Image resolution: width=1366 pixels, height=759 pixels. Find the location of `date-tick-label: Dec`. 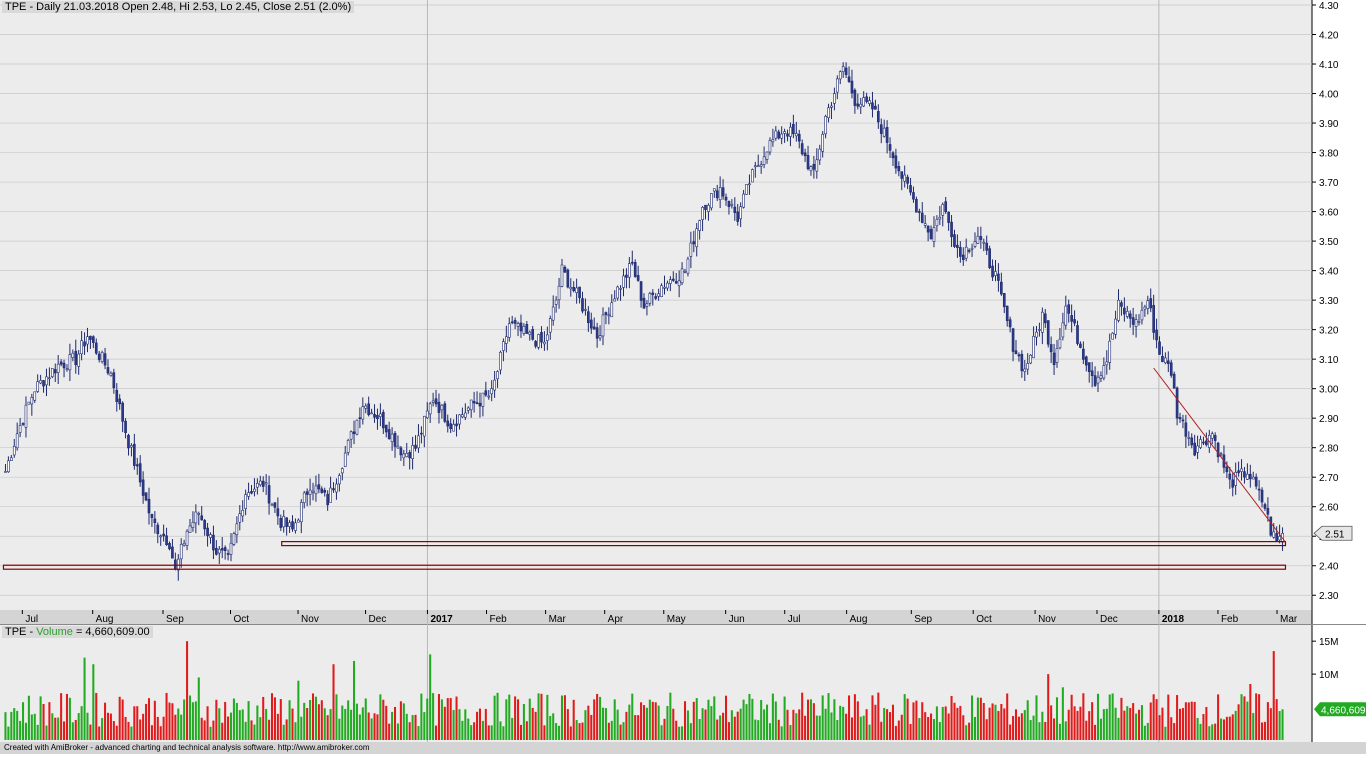

date-tick-label: Dec is located at coordinates (378, 619).